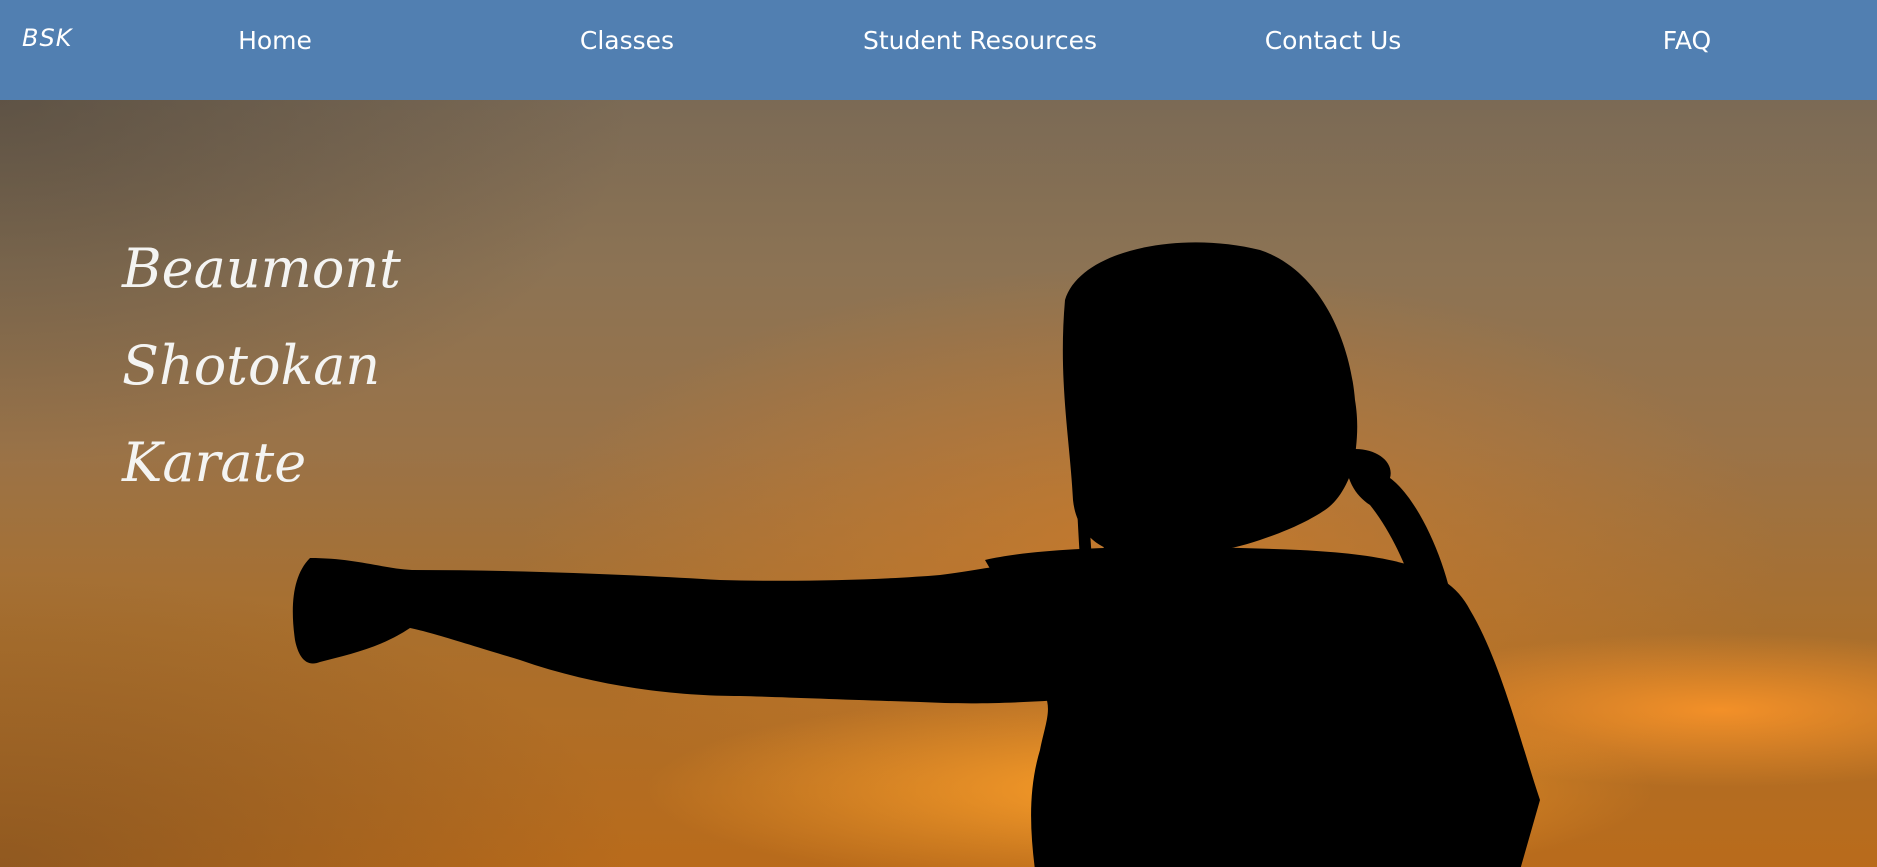 Image resolution: width=1877 pixels, height=867 pixels. I want to click on hero-title-line-3: Karate, so click(214, 462).